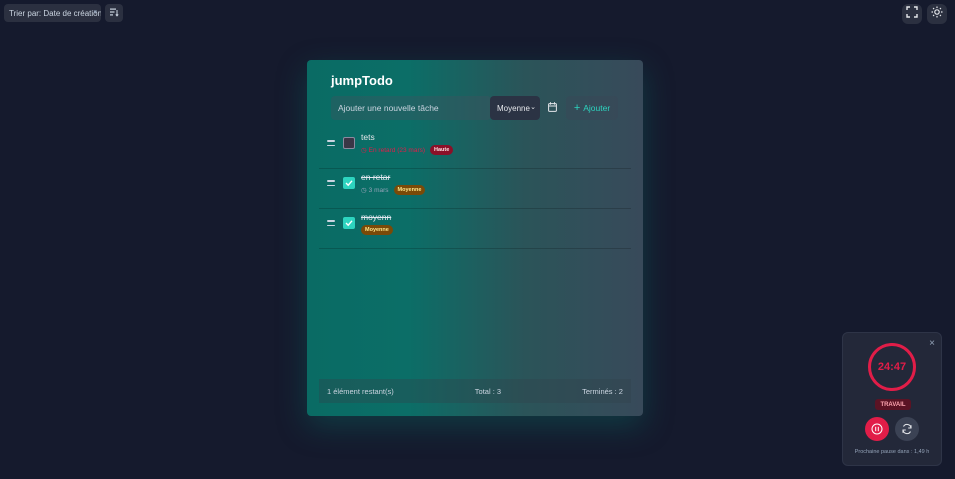 This screenshot has width=955, height=479. I want to click on task-item: en retar ◷ 3 mars Moyenne, so click(475, 190).